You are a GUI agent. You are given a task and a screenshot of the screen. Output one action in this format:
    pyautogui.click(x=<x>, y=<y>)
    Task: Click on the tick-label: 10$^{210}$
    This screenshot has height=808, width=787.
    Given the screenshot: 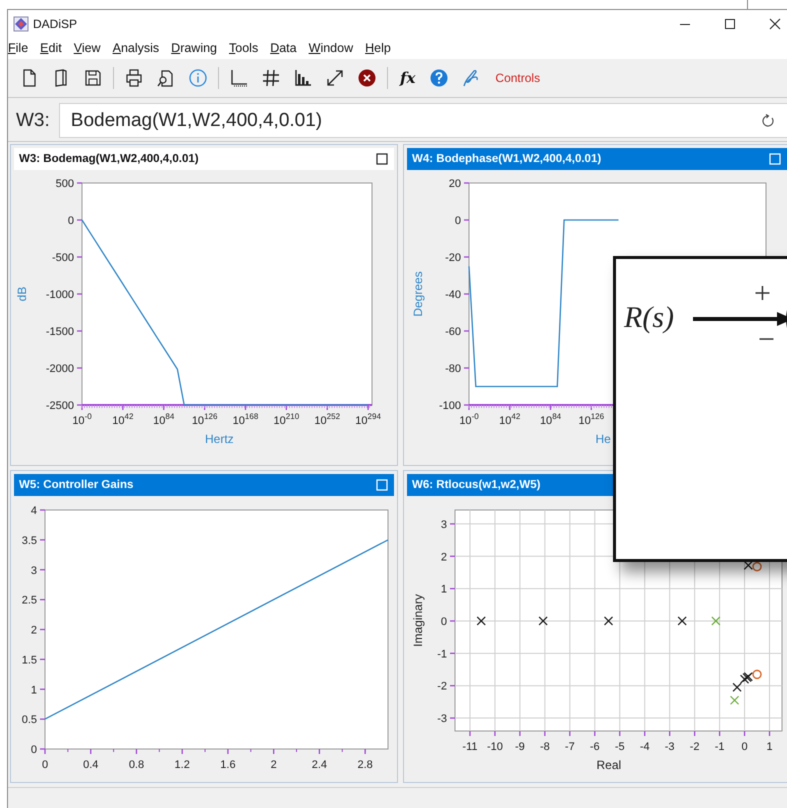 What is the action you would take?
    pyautogui.click(x=287, y=419)
    